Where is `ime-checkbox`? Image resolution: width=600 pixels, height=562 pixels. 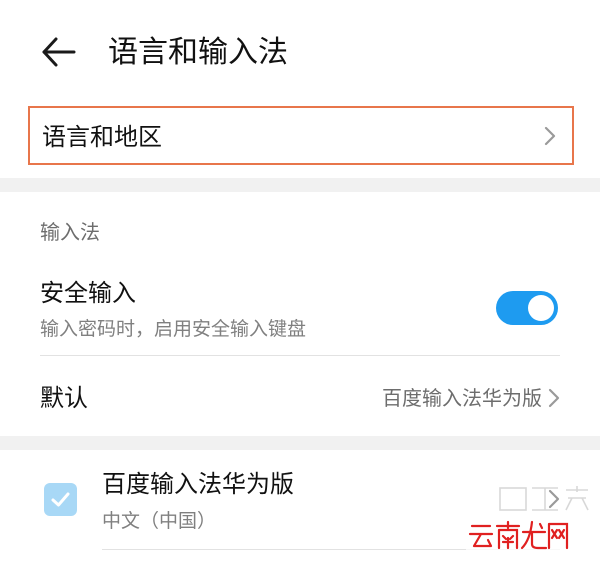 ime-checkbox is located at coordinates (60, 499).